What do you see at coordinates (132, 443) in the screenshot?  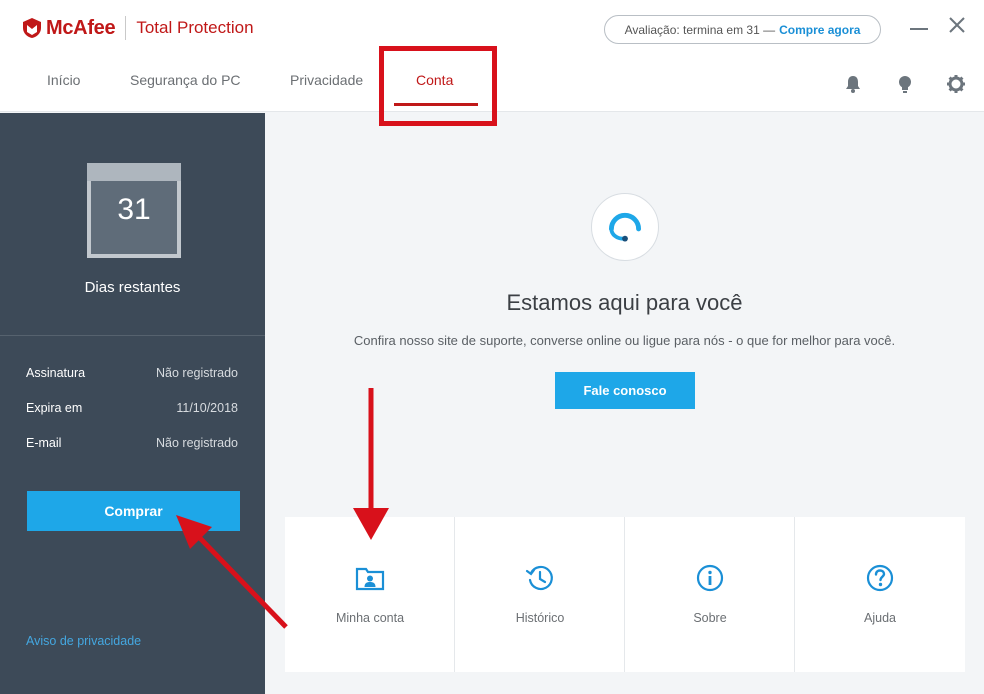 I see `email-row: E-mail Não registrado` at bounding box center [132, 443].